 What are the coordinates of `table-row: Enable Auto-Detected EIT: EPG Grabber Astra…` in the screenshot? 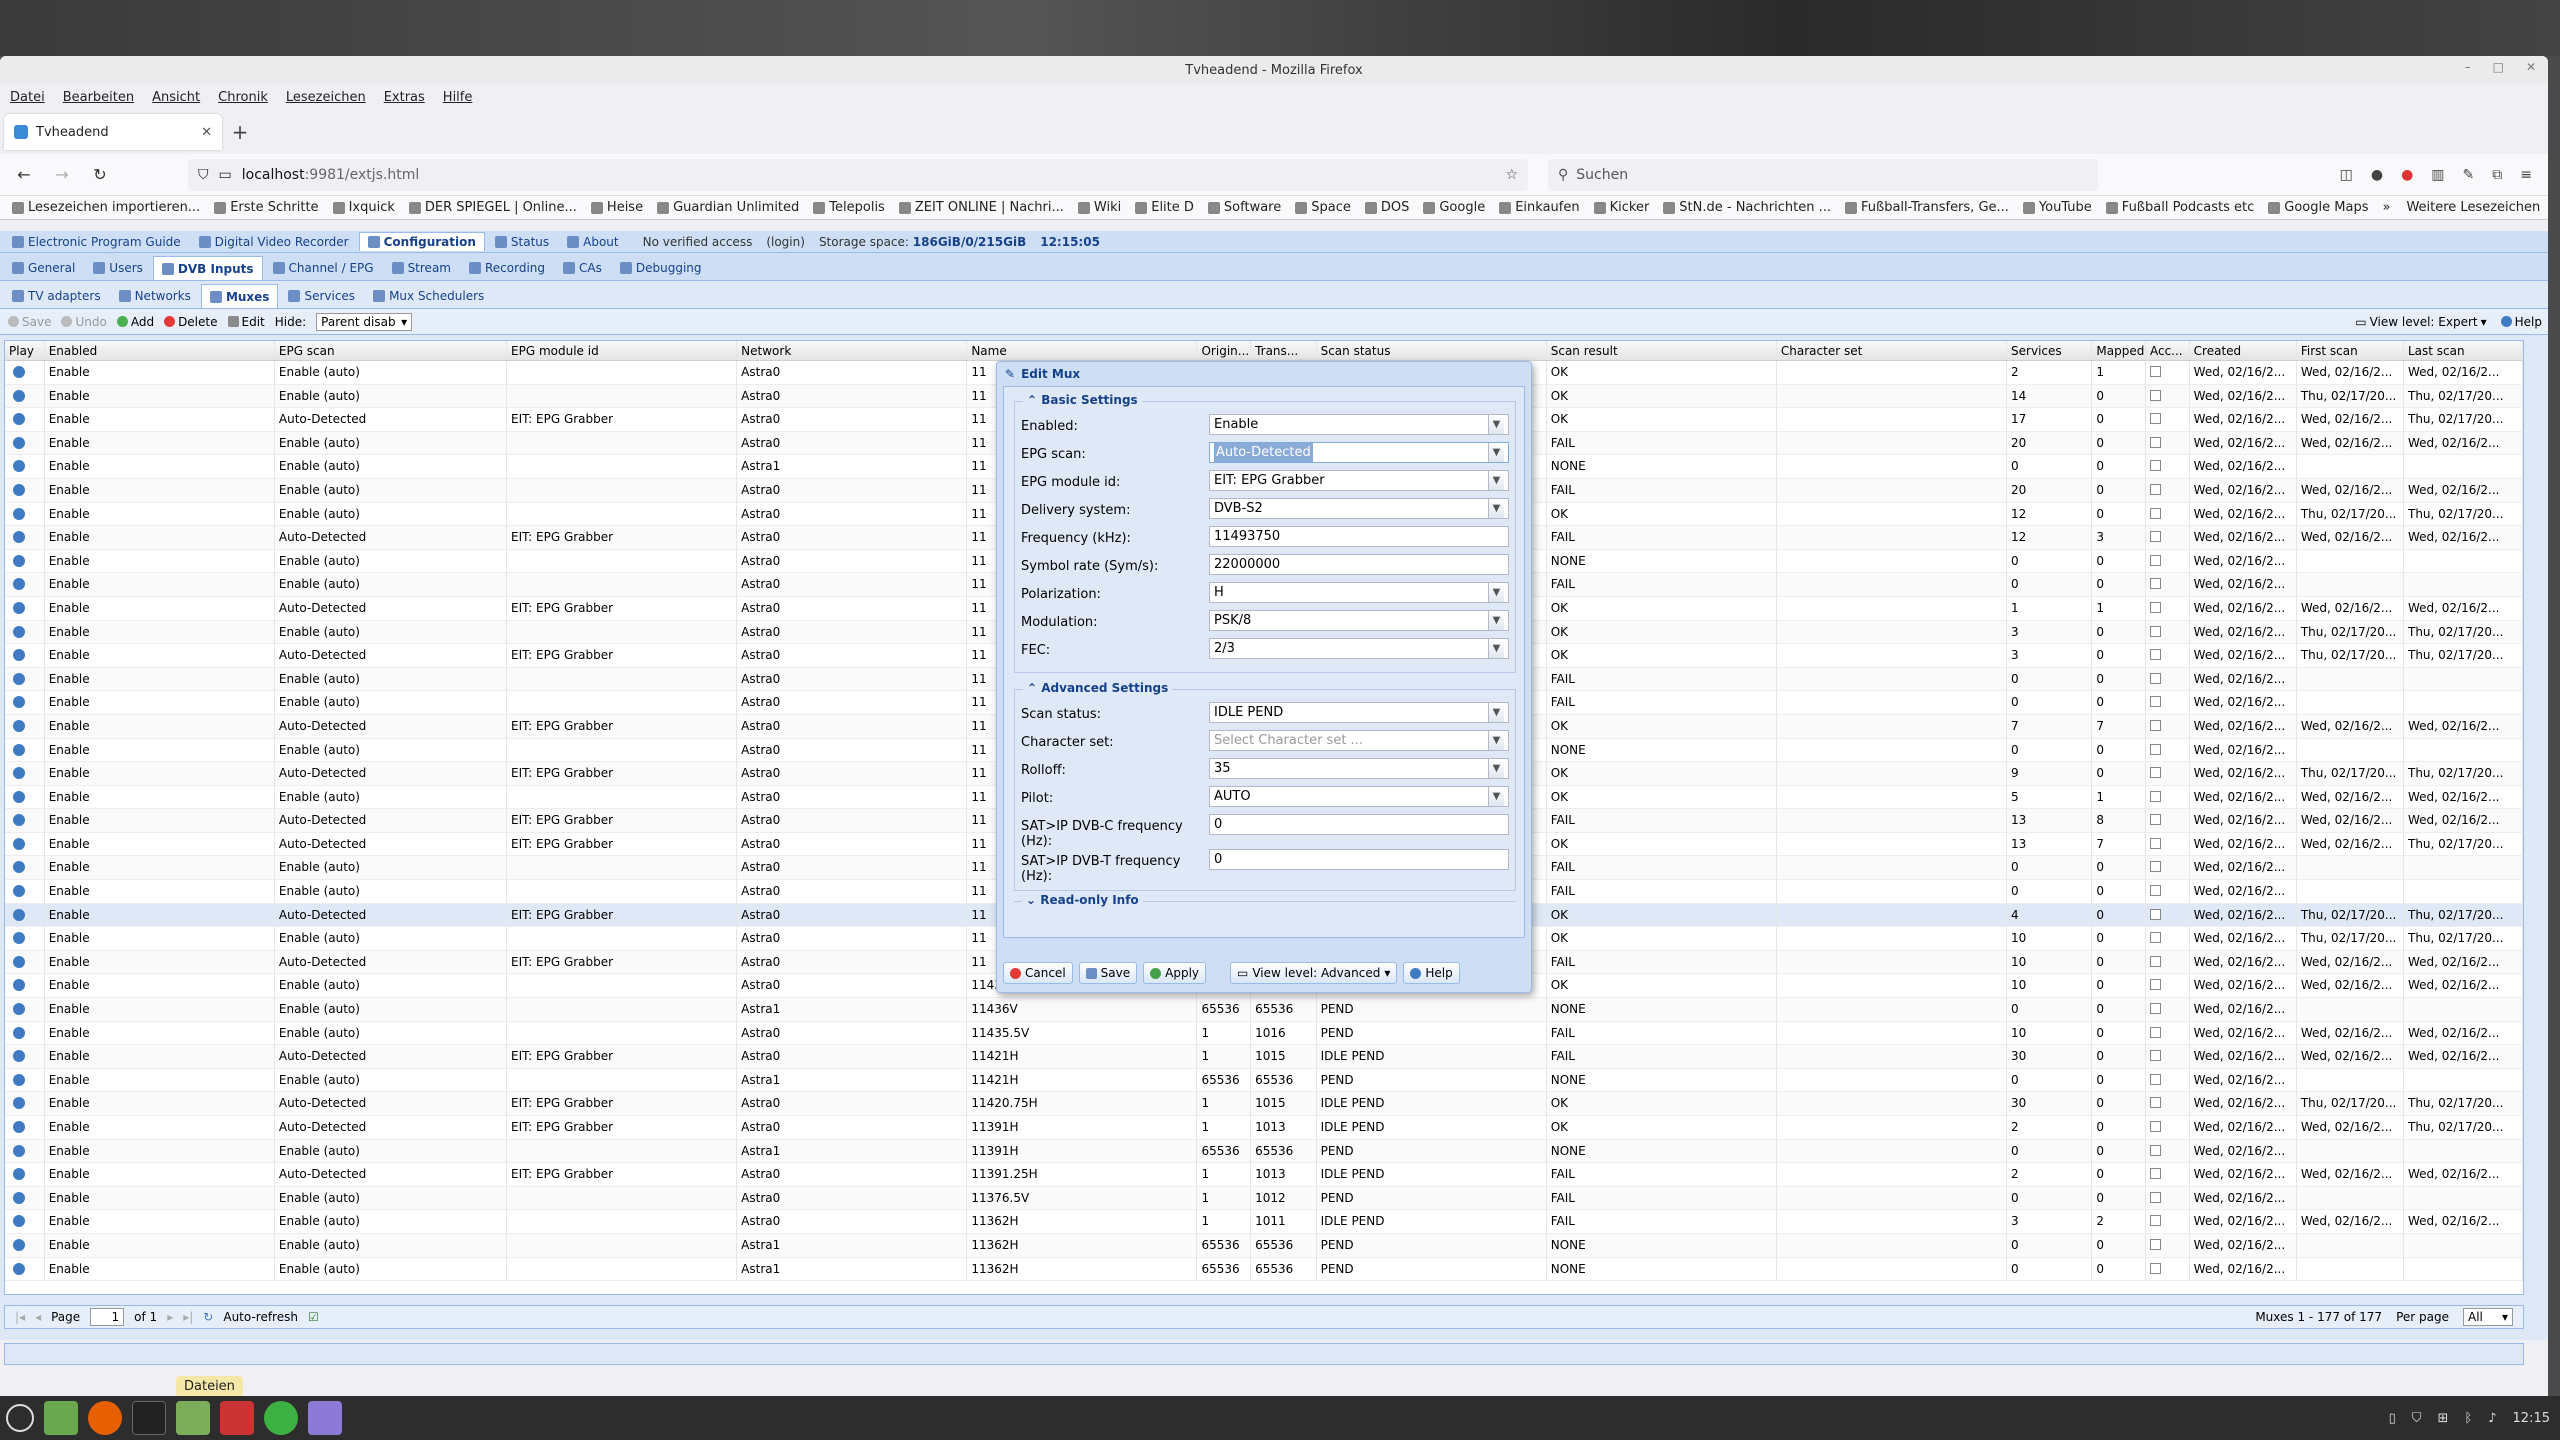 It's located at (1264, 1057).